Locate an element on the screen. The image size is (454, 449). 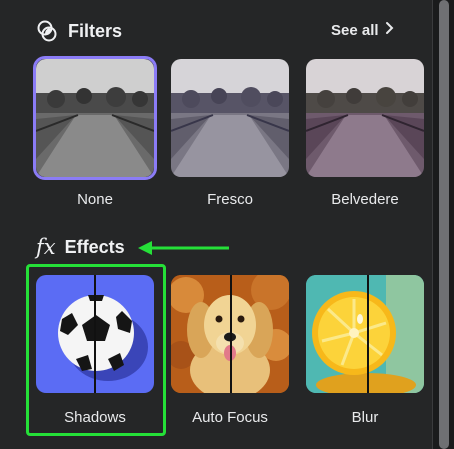
filter-thumb-fresco is located at coordinates (230, 118).